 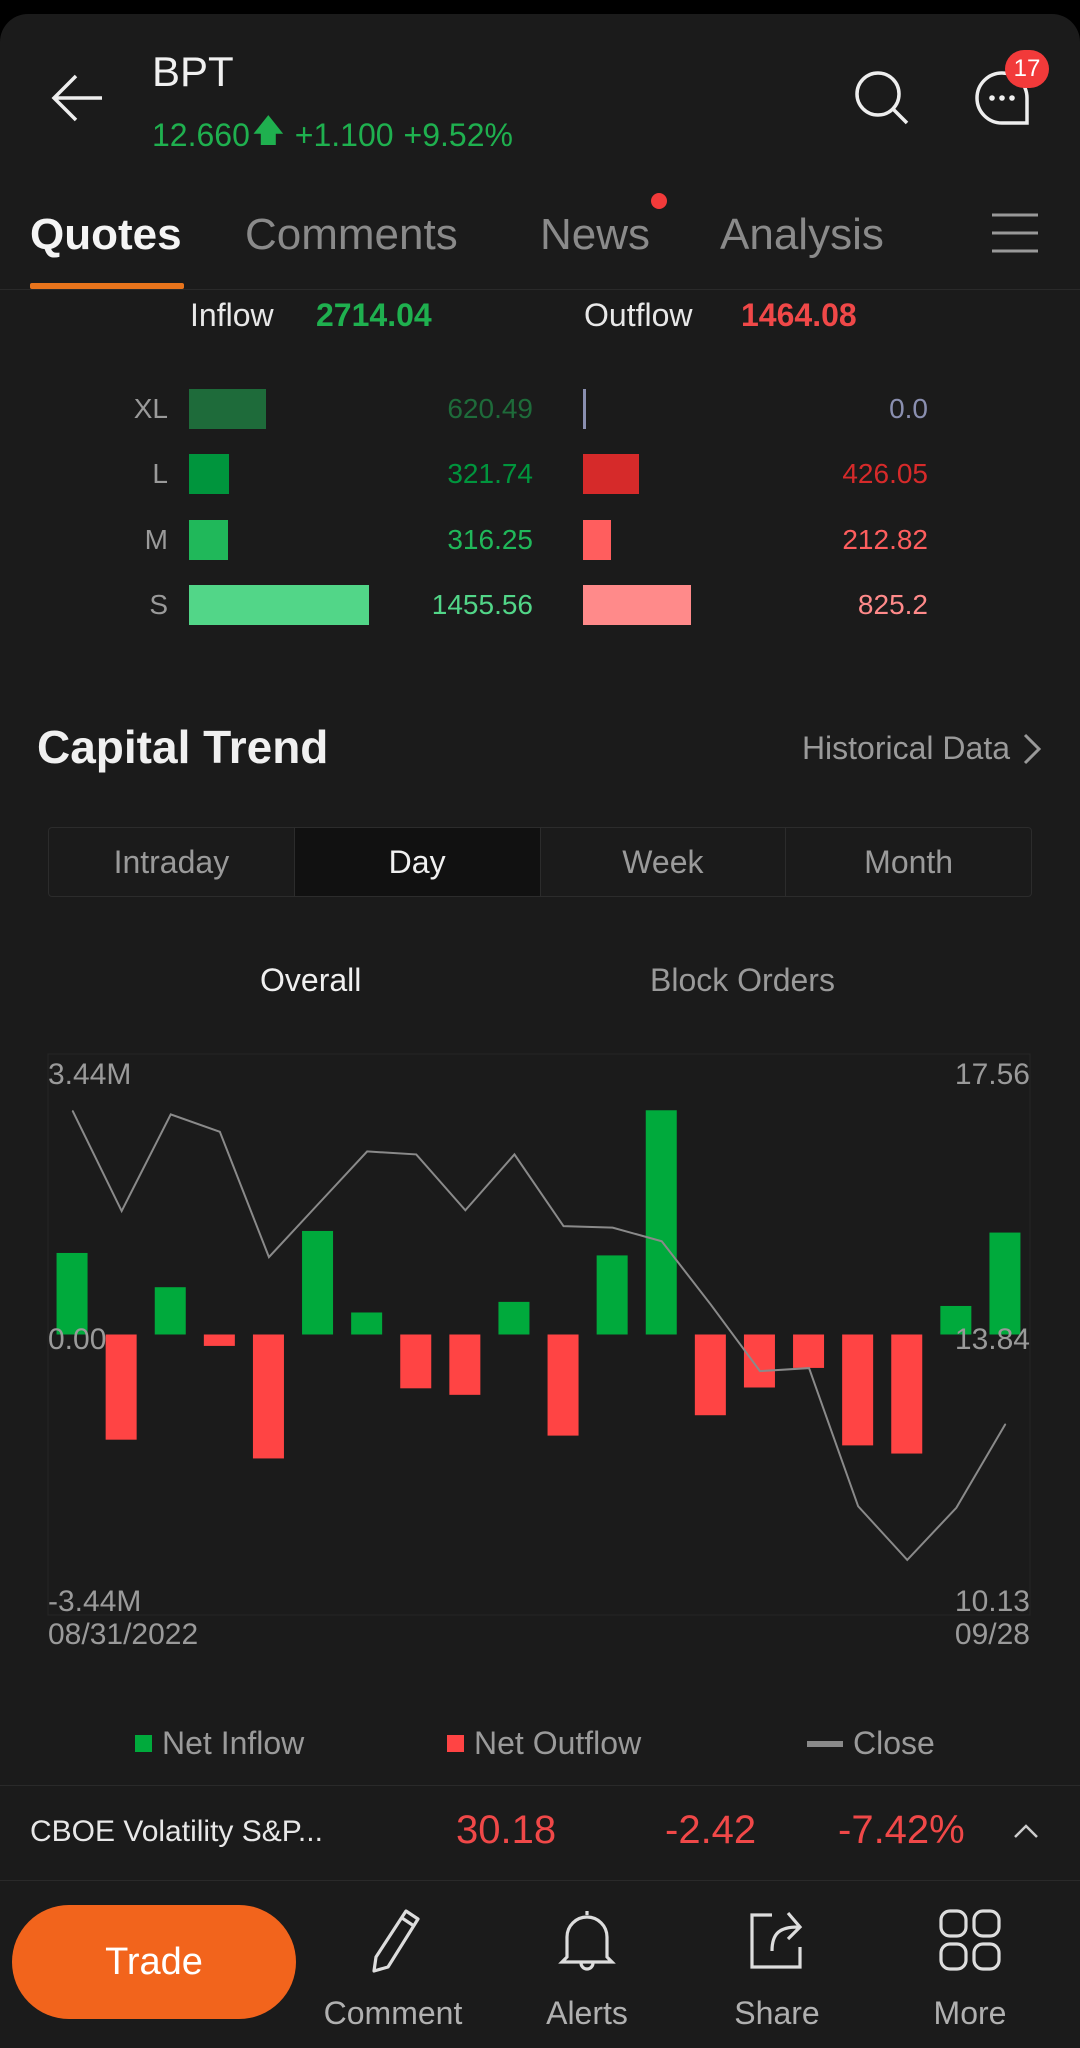 I want to click on chevron-right-icon, so click(x=1032, y=749).